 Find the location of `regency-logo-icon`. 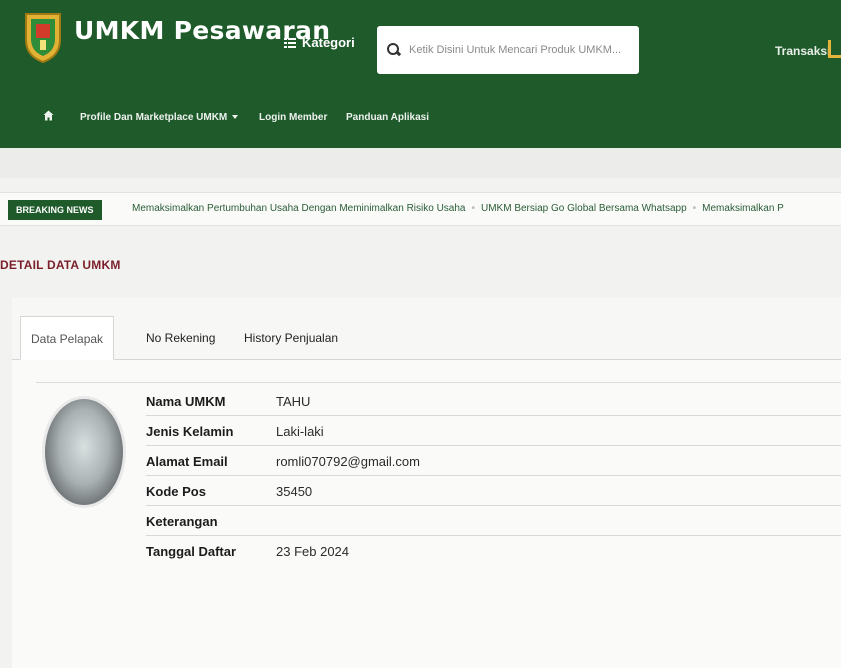

regency-logo-icon is located at coordinates (43, 37).